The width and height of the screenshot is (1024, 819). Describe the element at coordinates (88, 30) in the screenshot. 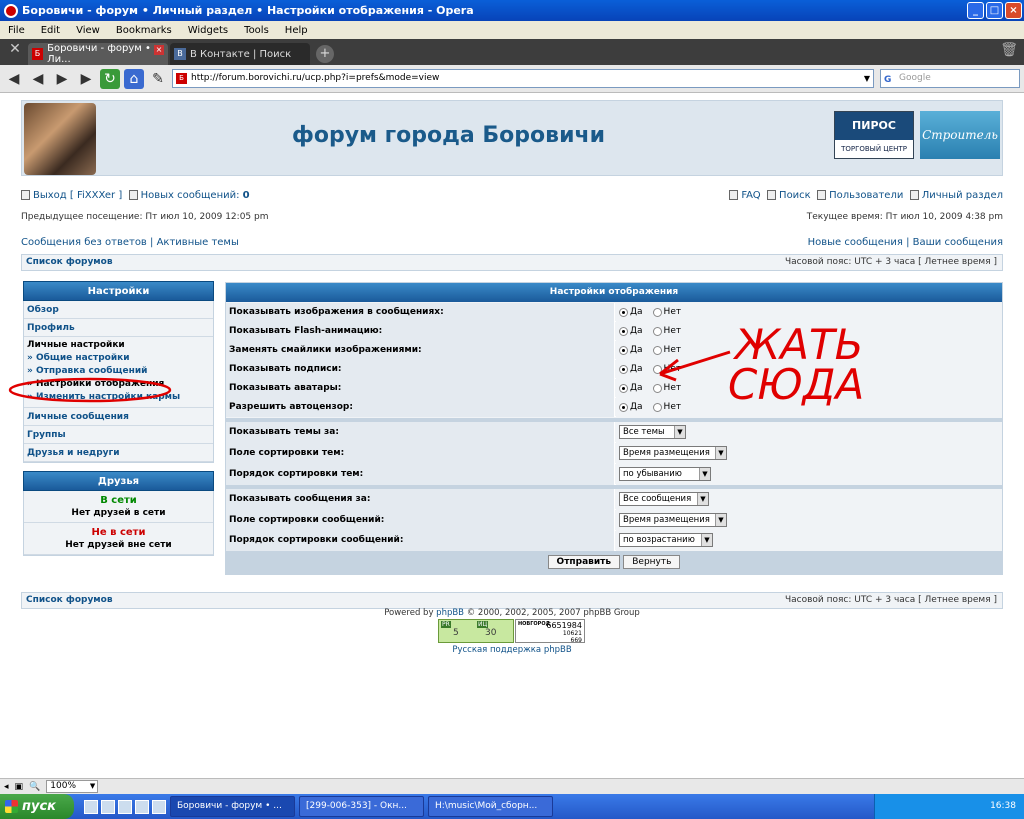

I see `menu-view: View` at that location.